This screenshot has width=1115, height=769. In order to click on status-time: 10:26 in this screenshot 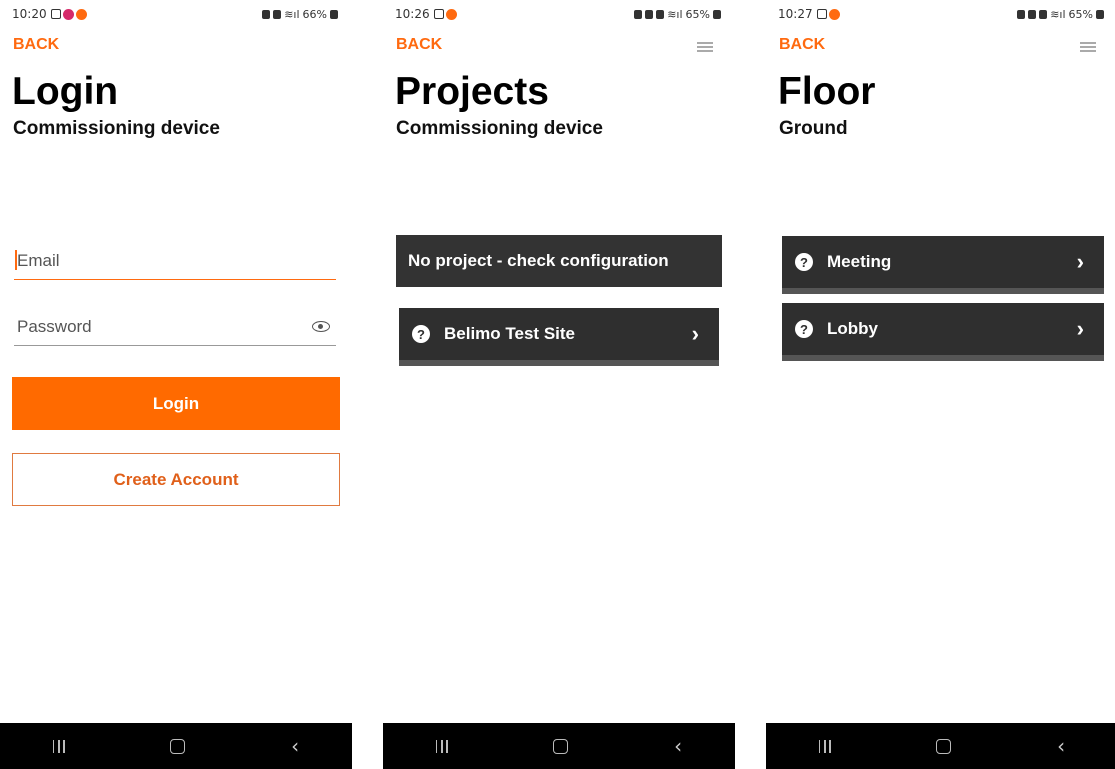, I will do `click(412, 14)`.